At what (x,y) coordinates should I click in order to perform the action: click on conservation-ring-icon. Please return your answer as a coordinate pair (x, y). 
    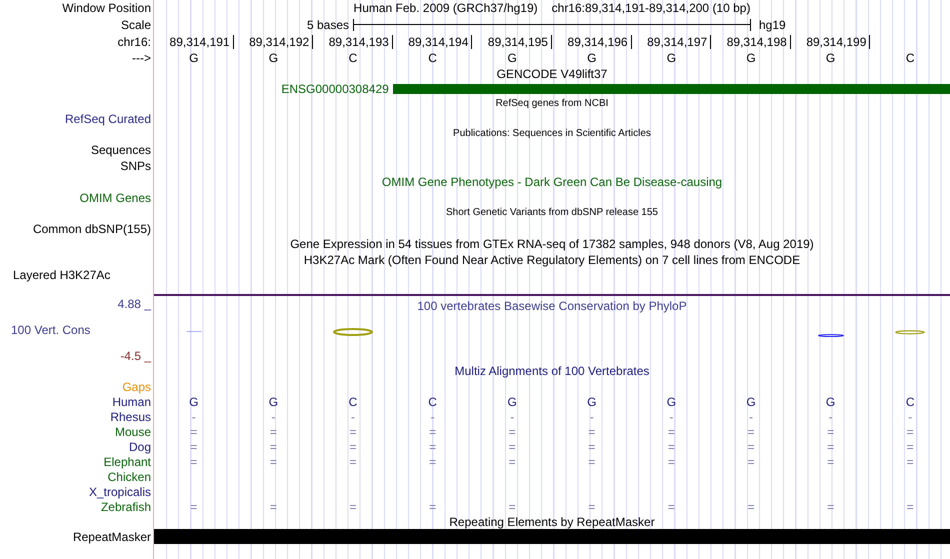
    Looking at the image, I should click on (353, 332).